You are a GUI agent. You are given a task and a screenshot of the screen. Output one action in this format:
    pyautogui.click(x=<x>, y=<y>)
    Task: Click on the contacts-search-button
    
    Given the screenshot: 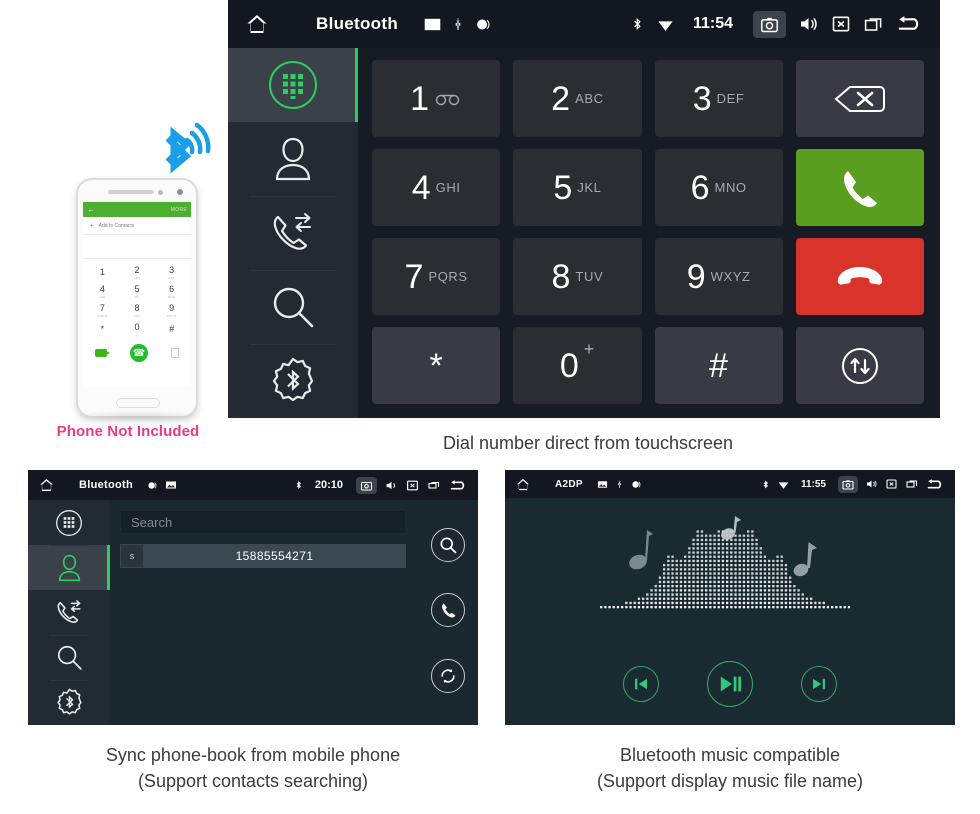 What is the action you would take?
    pyautogui.click(x=448, y=544)
    